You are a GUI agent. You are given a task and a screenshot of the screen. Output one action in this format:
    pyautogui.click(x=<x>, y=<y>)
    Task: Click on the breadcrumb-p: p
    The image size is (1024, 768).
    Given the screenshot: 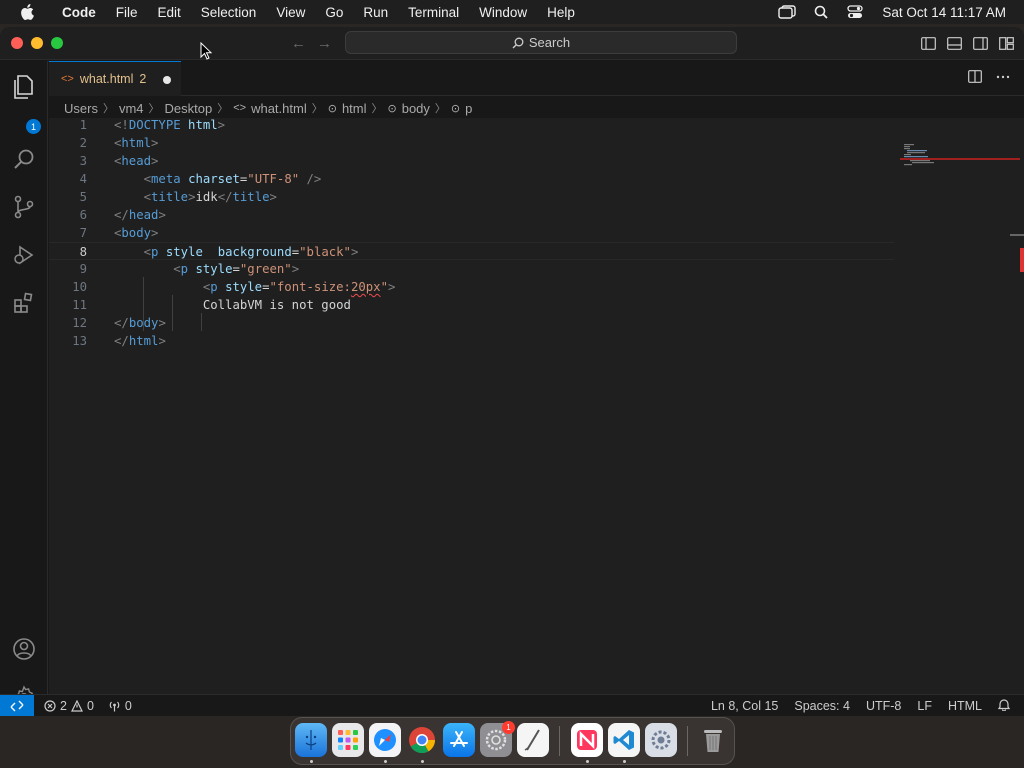 What is the action you would take?
    pyautogui.click(x=468, y=108)
    